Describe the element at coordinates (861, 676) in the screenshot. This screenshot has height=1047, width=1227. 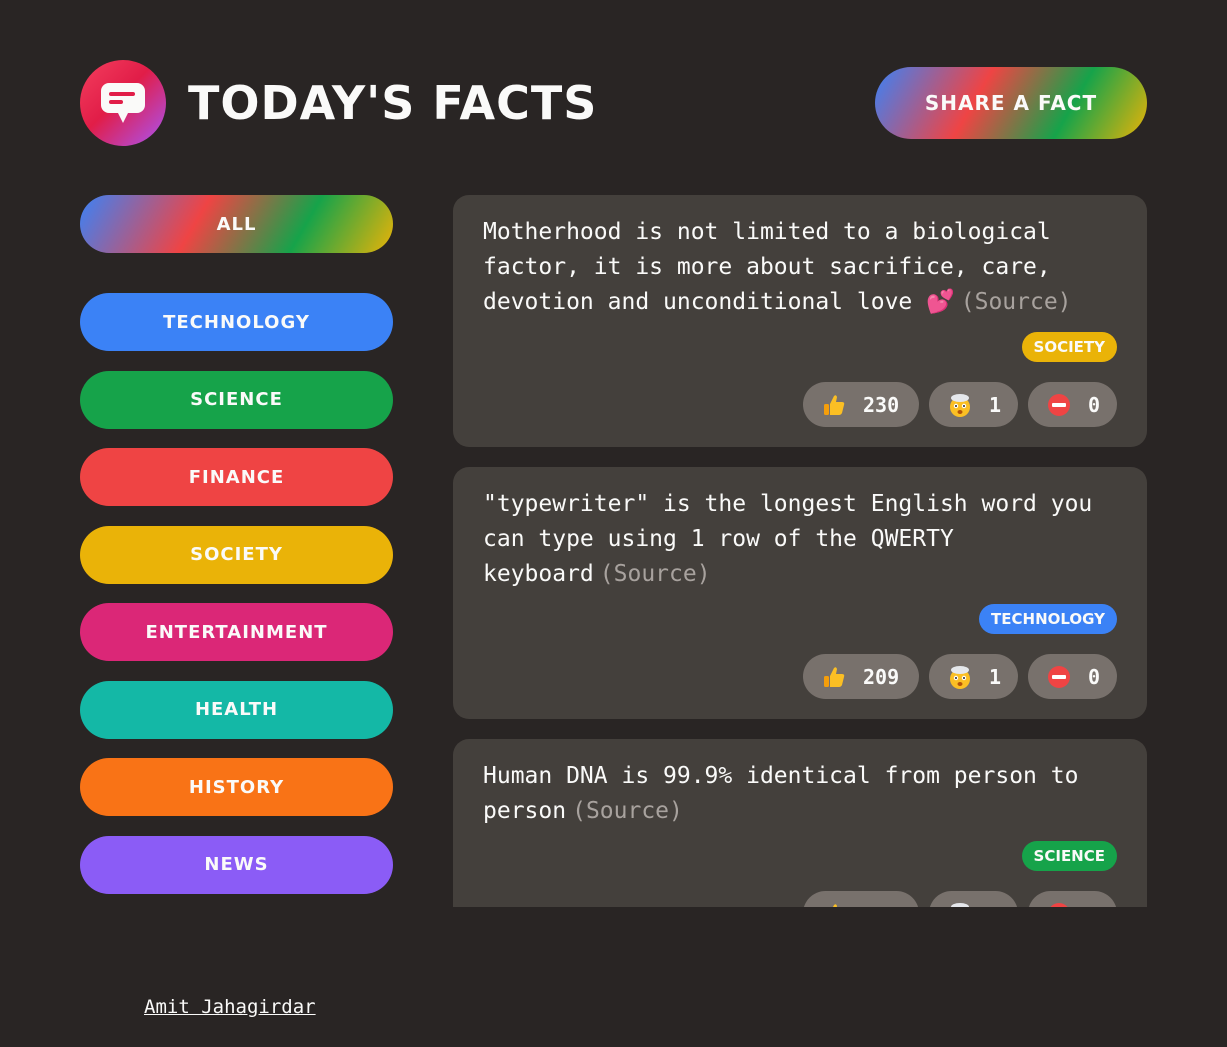
I see `like-button: 209` at that location.